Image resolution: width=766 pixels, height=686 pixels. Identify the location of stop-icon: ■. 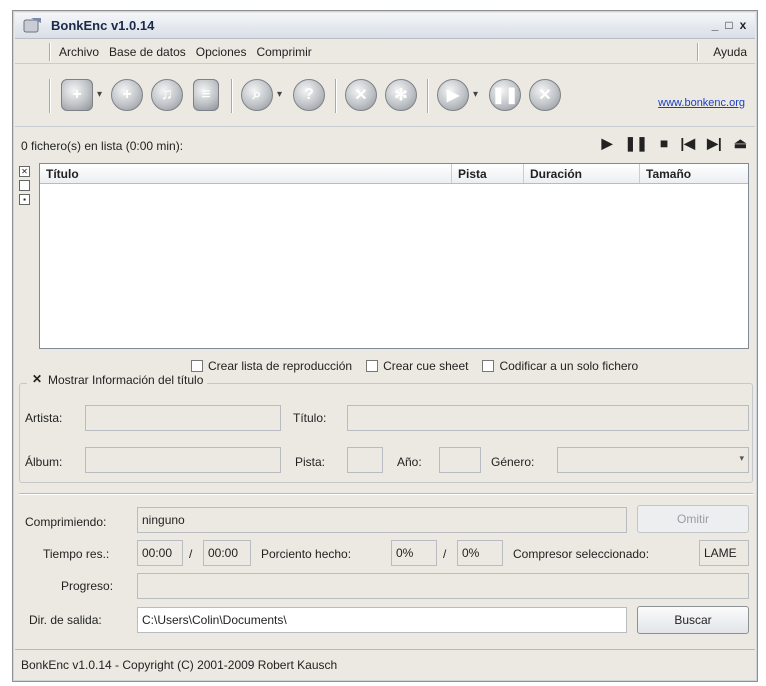
(664, 143).